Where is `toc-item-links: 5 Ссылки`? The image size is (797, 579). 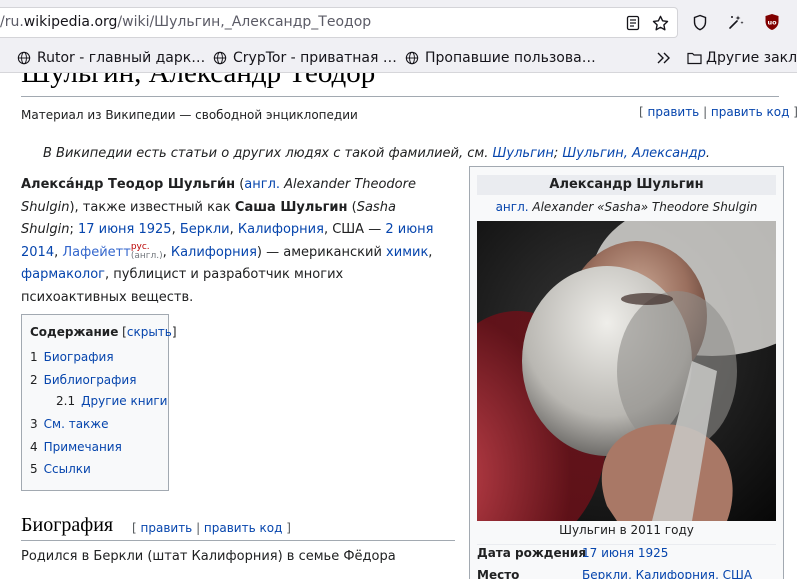 toc-item-links: 5 Ссылки is located at coordinates (60, 469).